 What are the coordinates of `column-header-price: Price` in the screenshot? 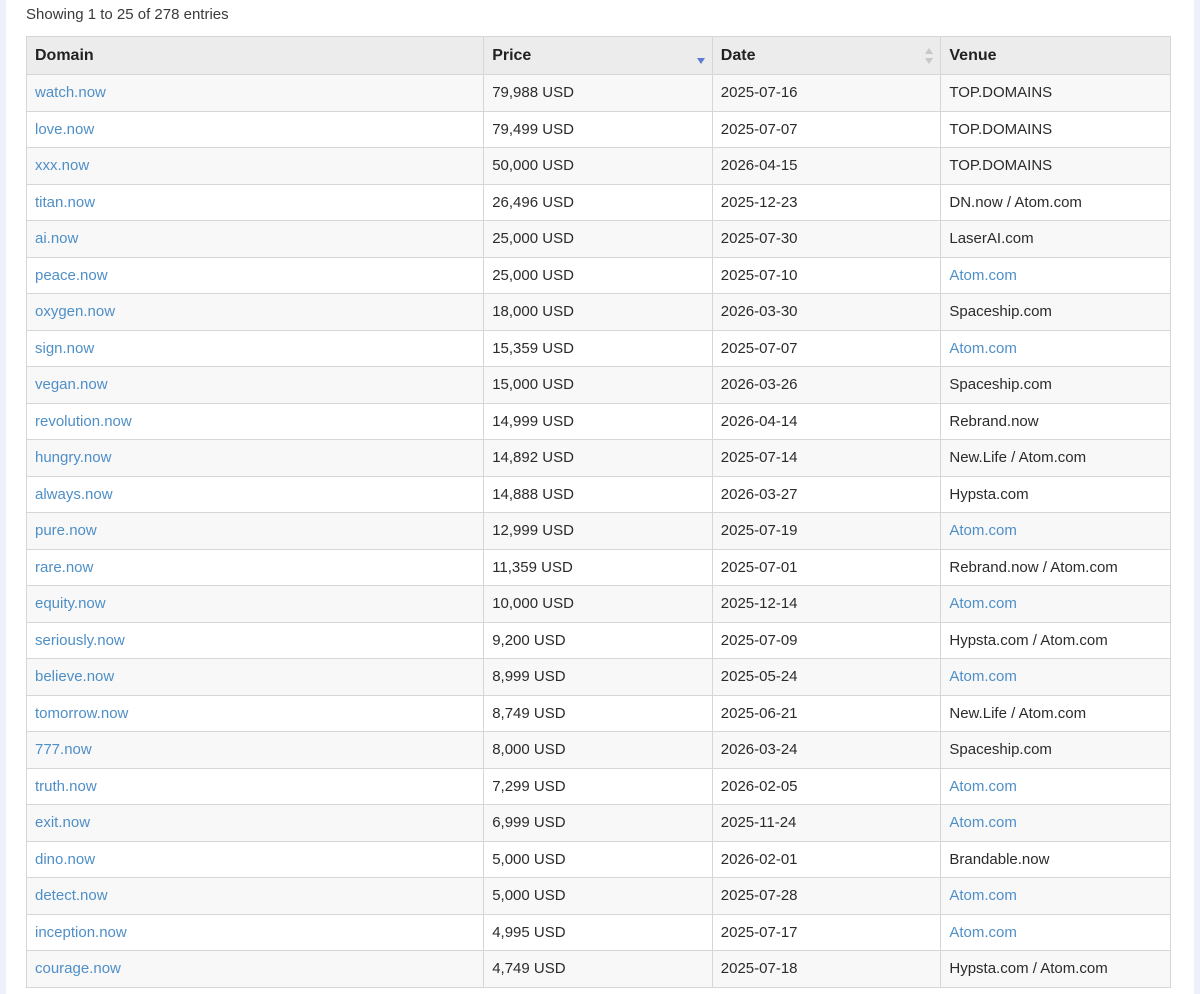 It's located at (598, 55).